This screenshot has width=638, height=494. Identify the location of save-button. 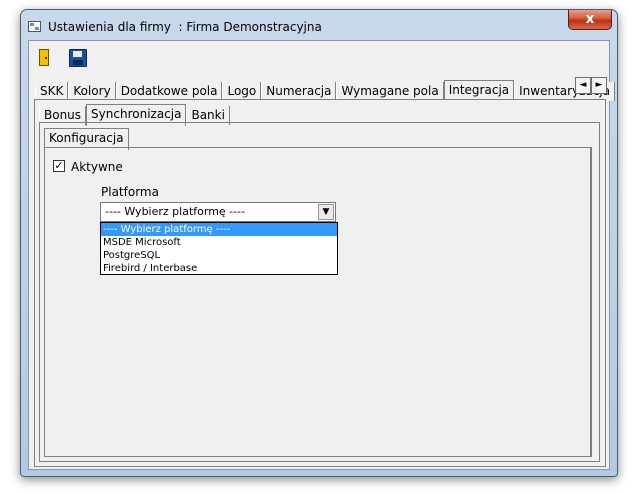
(77, 58).